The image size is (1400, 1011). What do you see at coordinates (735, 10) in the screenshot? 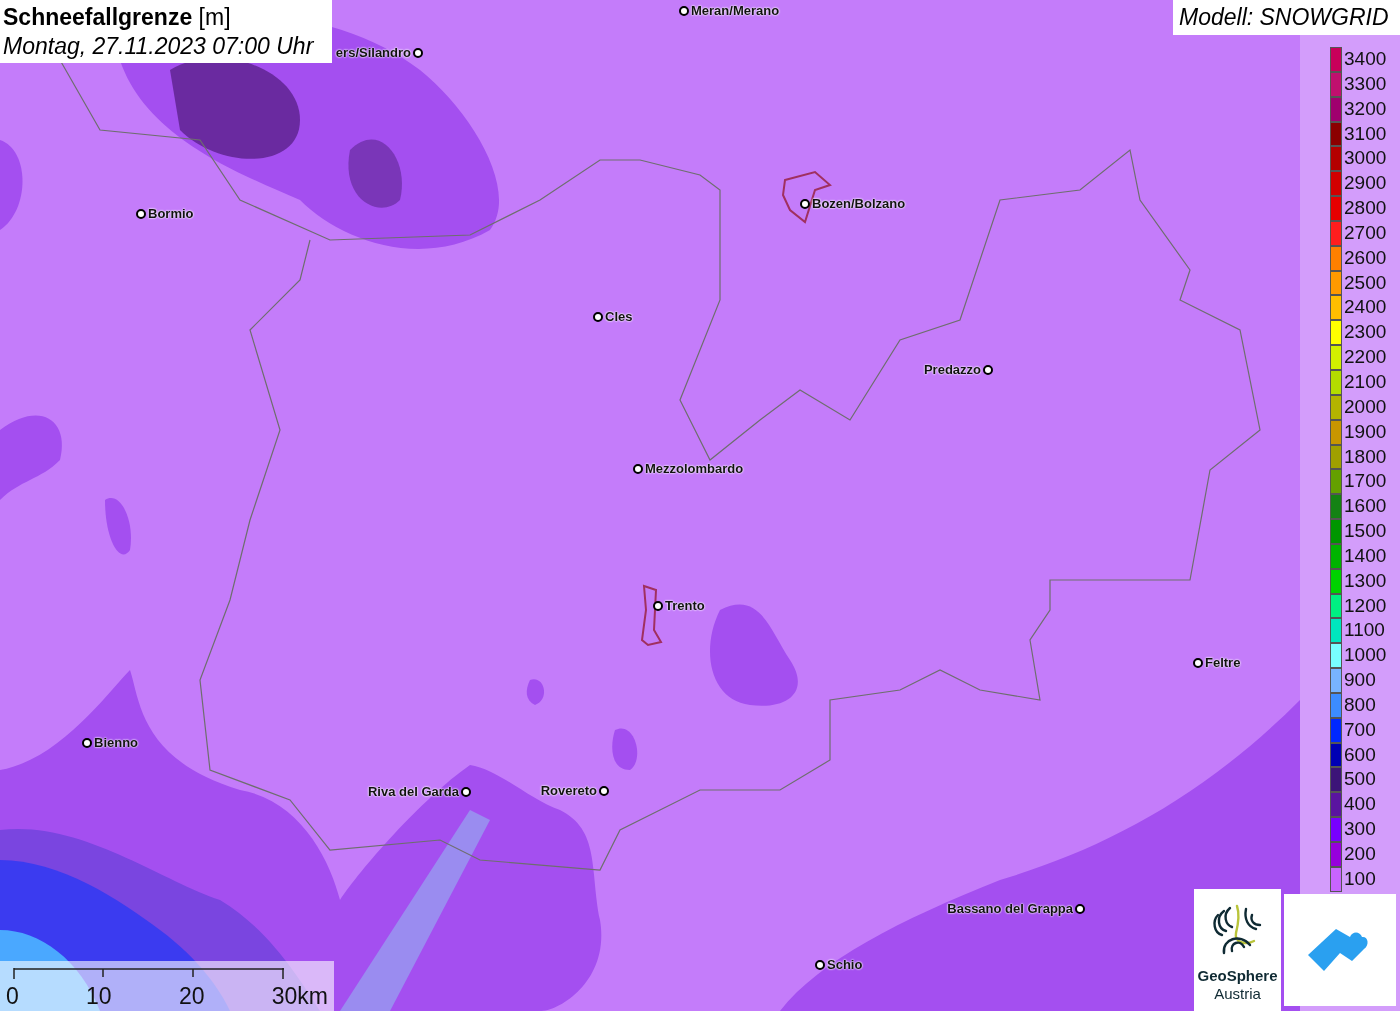
I see `city-label: Meran/Merano` at bounding box center [735, 10].